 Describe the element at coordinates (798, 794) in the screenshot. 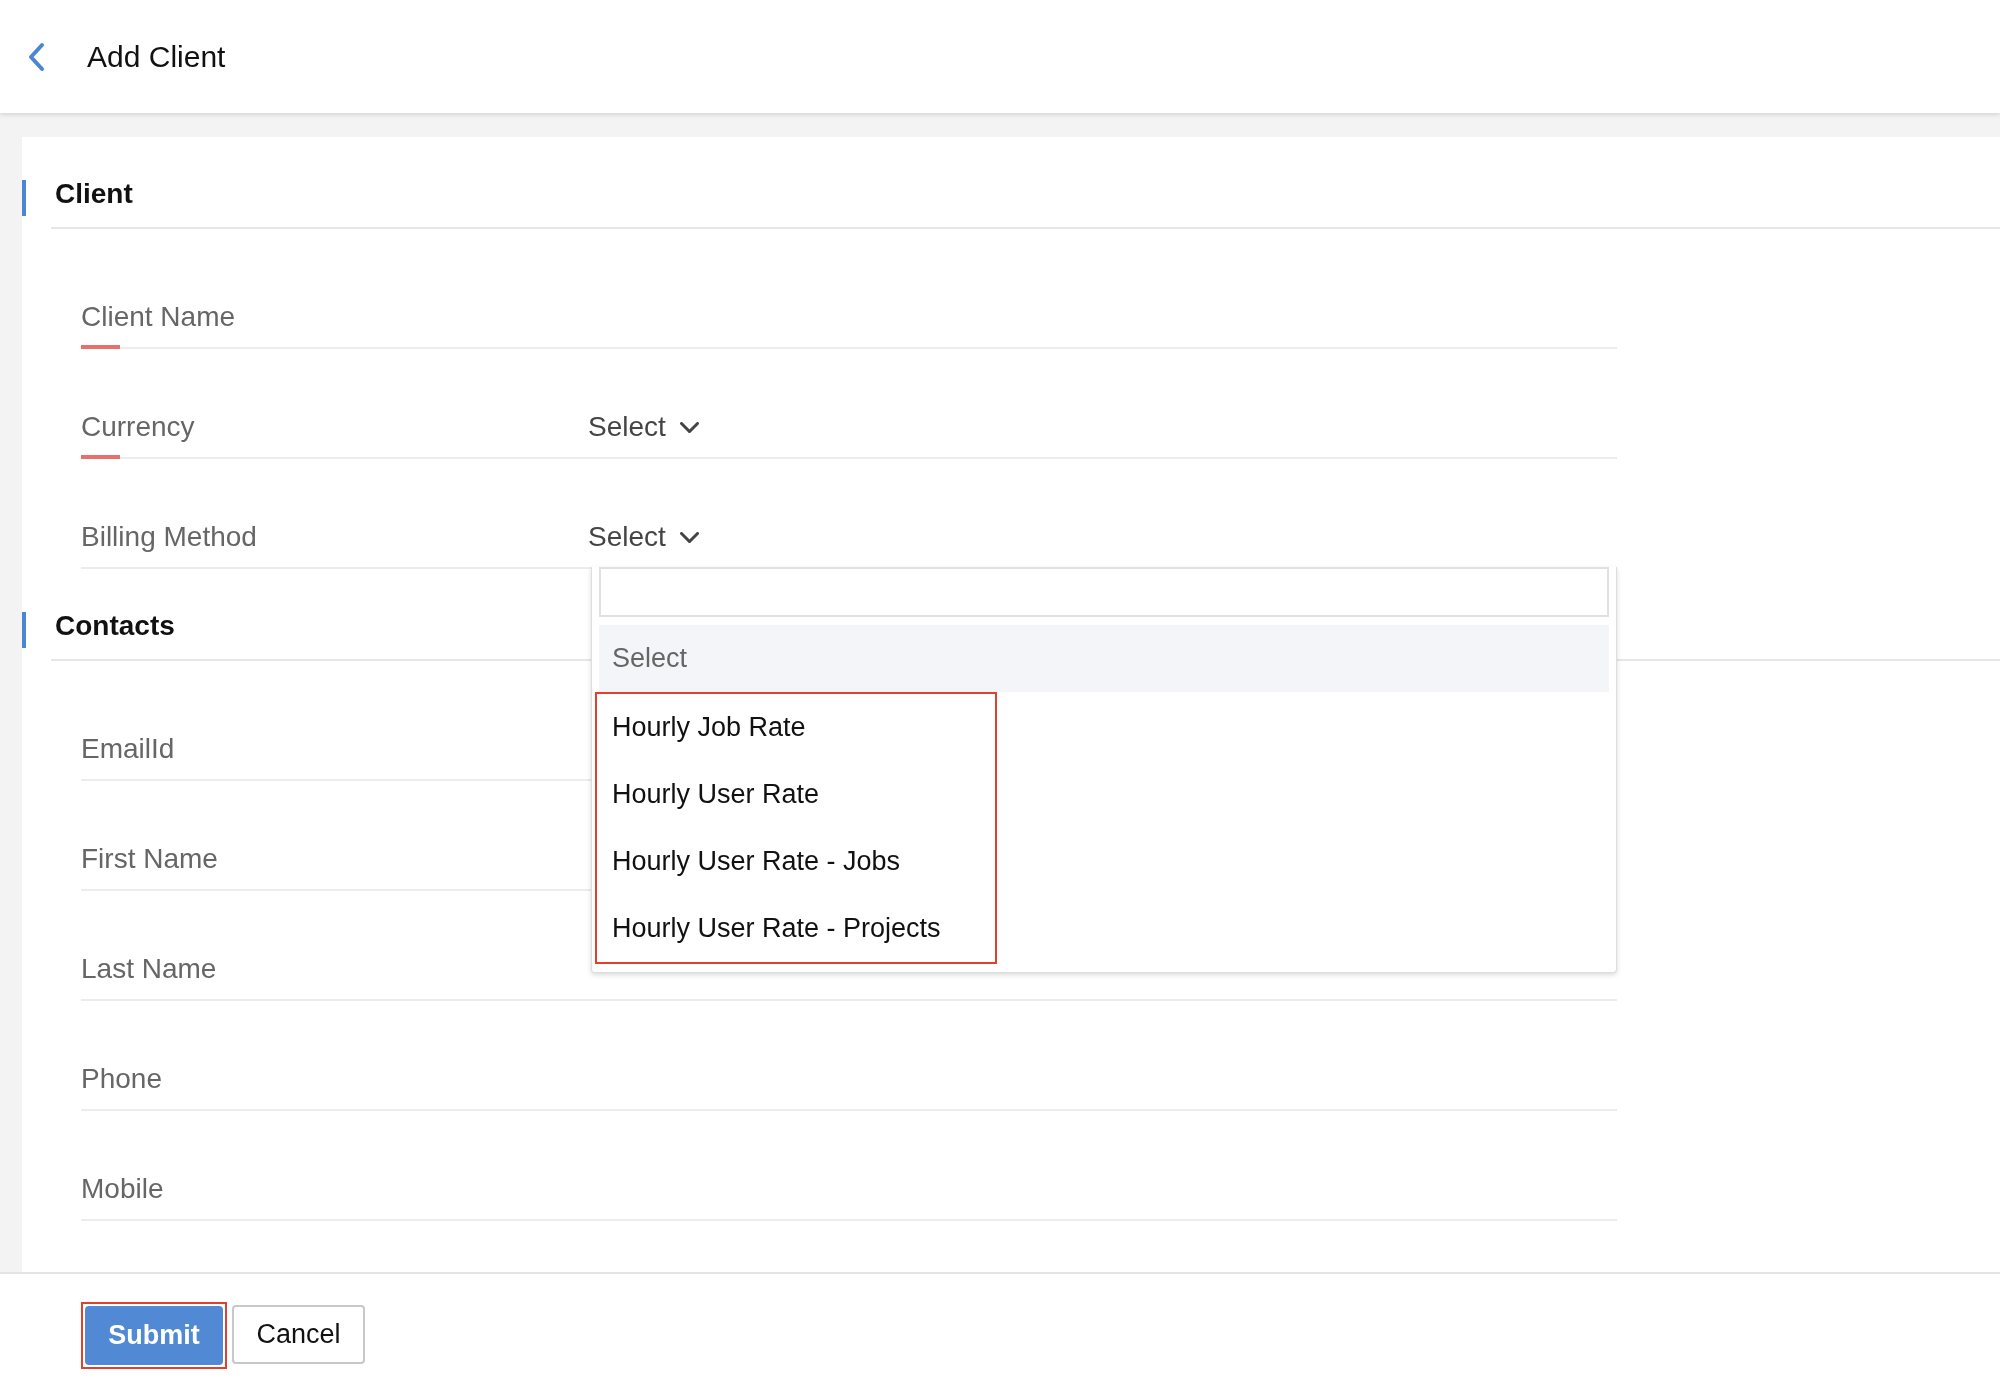

I see `dropdown-option: Hourly User Rate` at that location.